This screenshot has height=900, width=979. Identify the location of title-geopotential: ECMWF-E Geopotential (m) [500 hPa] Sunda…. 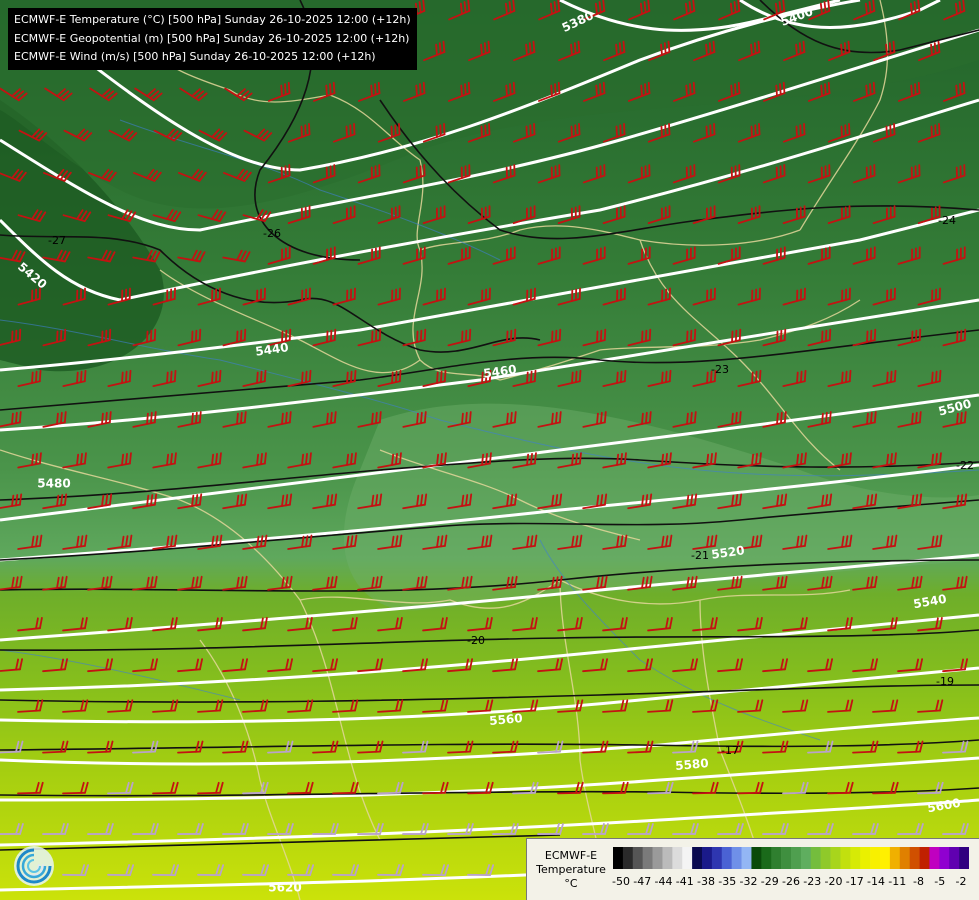
(212, 38).